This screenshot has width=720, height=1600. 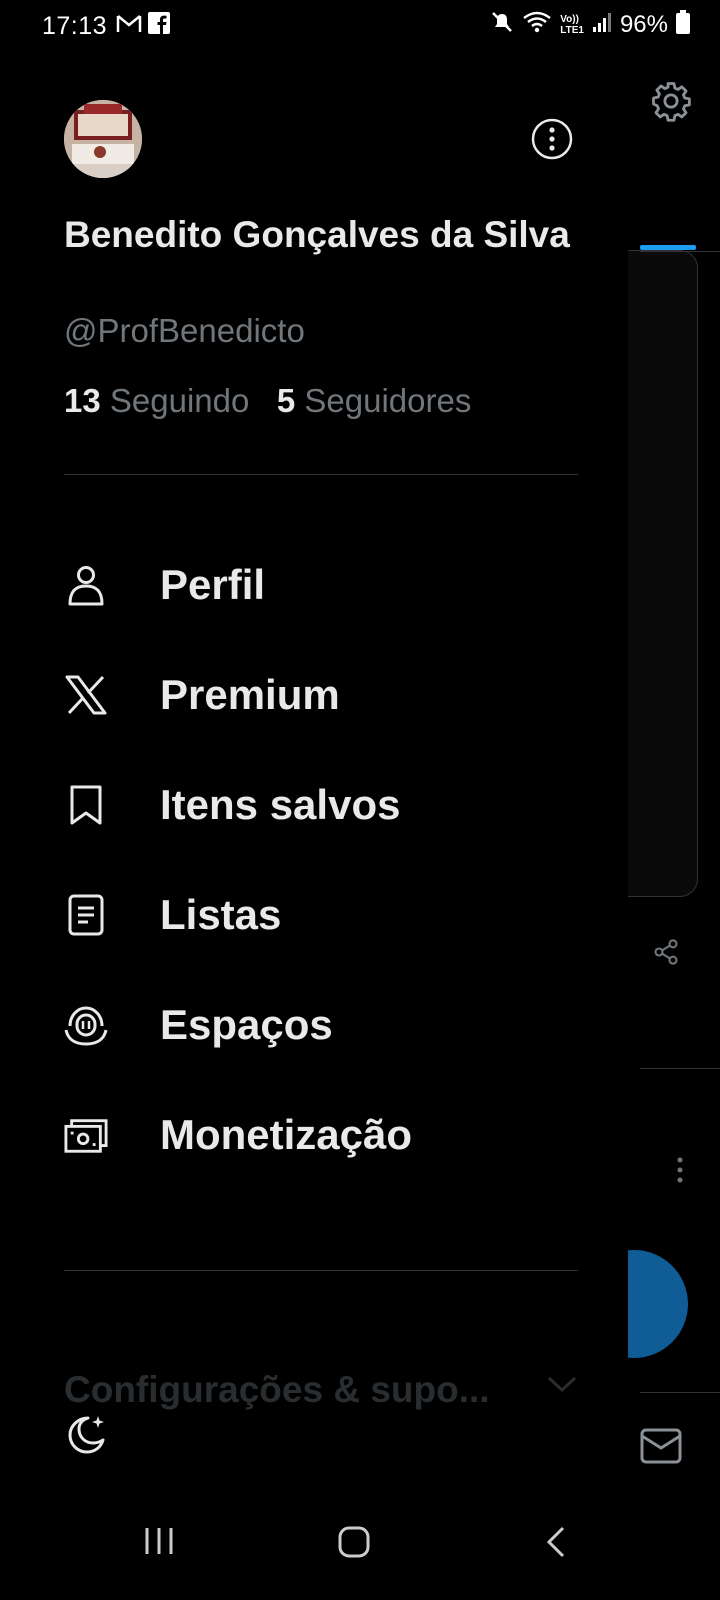 I want to click on following-label: Seguindo, so click(x=179, y=400).